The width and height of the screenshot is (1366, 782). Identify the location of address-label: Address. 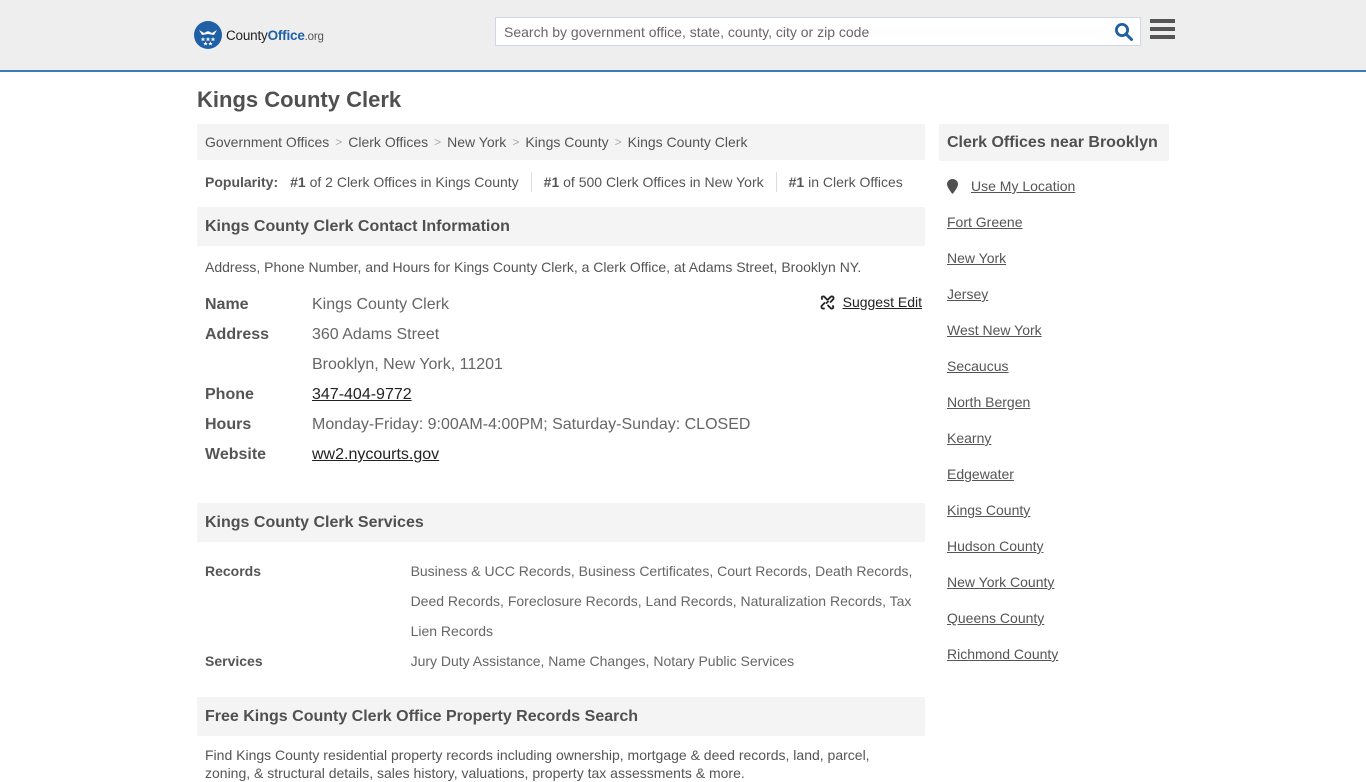
(237, 334).